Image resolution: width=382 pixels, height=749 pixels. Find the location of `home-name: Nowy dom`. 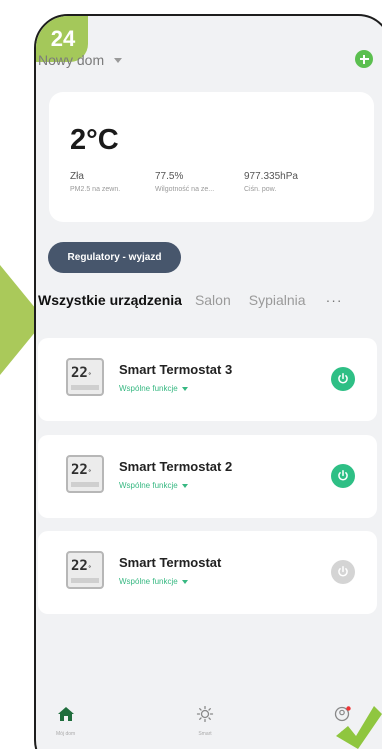

home-name: Nowy dom is located at coordinates (71, 60).